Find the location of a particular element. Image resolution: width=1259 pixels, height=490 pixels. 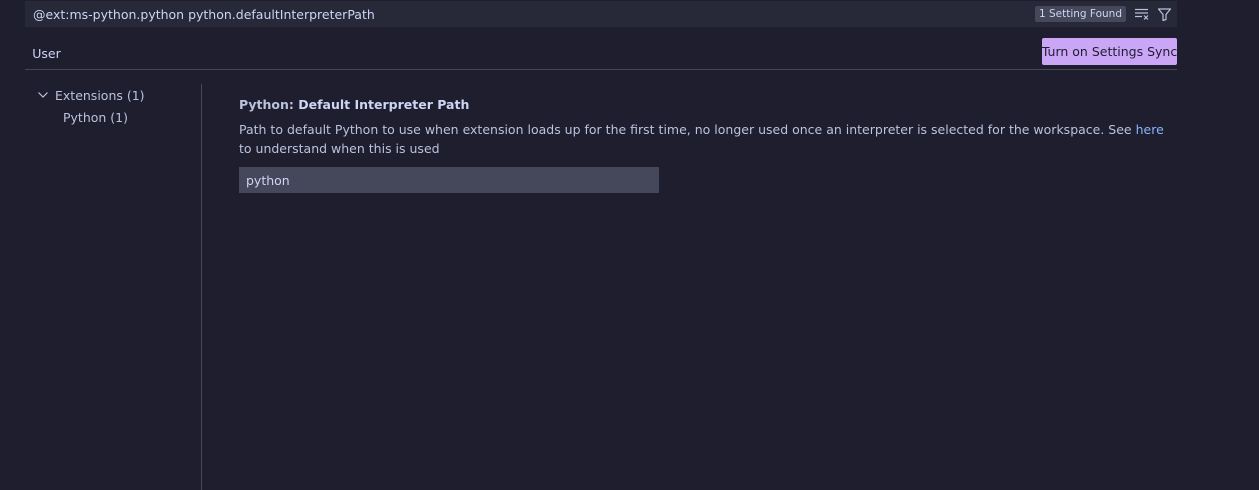

interpreter-path-input is located at coordinates (449, 180).